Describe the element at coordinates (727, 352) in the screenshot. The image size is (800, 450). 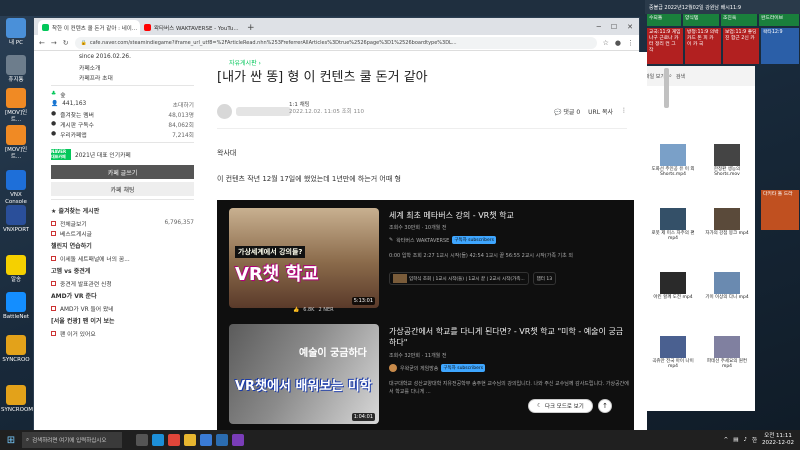
I see `video-file: 파테선 주세요의 원컨 mp4` at that location.